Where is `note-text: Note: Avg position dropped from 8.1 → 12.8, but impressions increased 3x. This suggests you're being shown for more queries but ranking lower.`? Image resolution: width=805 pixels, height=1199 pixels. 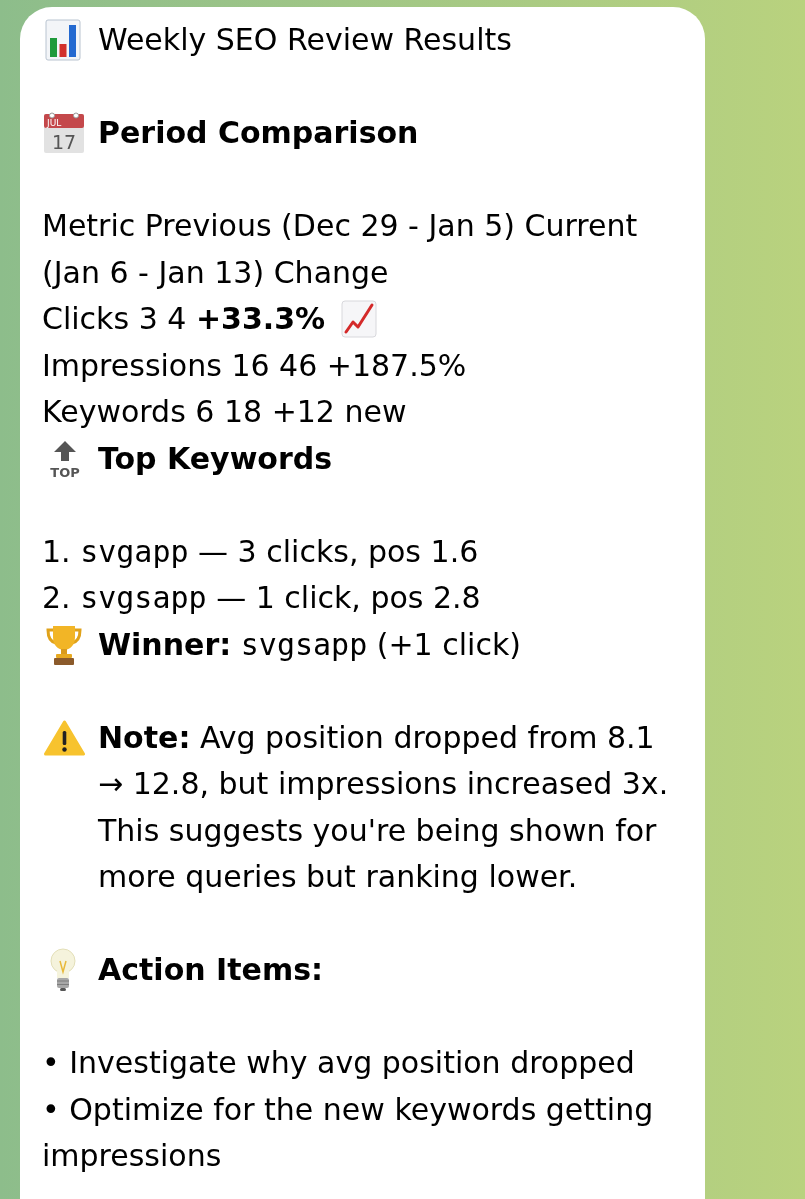
note-text: Note: Avg position dropped from 8.1 → 12.8, but impressions increased 3x. This suggests you're being shown for more queries but ranking lower. is located at coordinates (384, 807).